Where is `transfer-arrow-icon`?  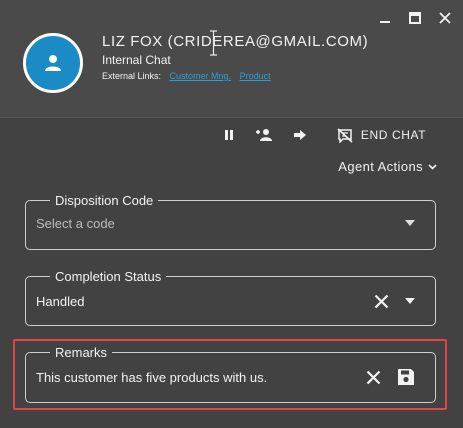 transfer-arrow-icon is located at coordinates (300, 135).